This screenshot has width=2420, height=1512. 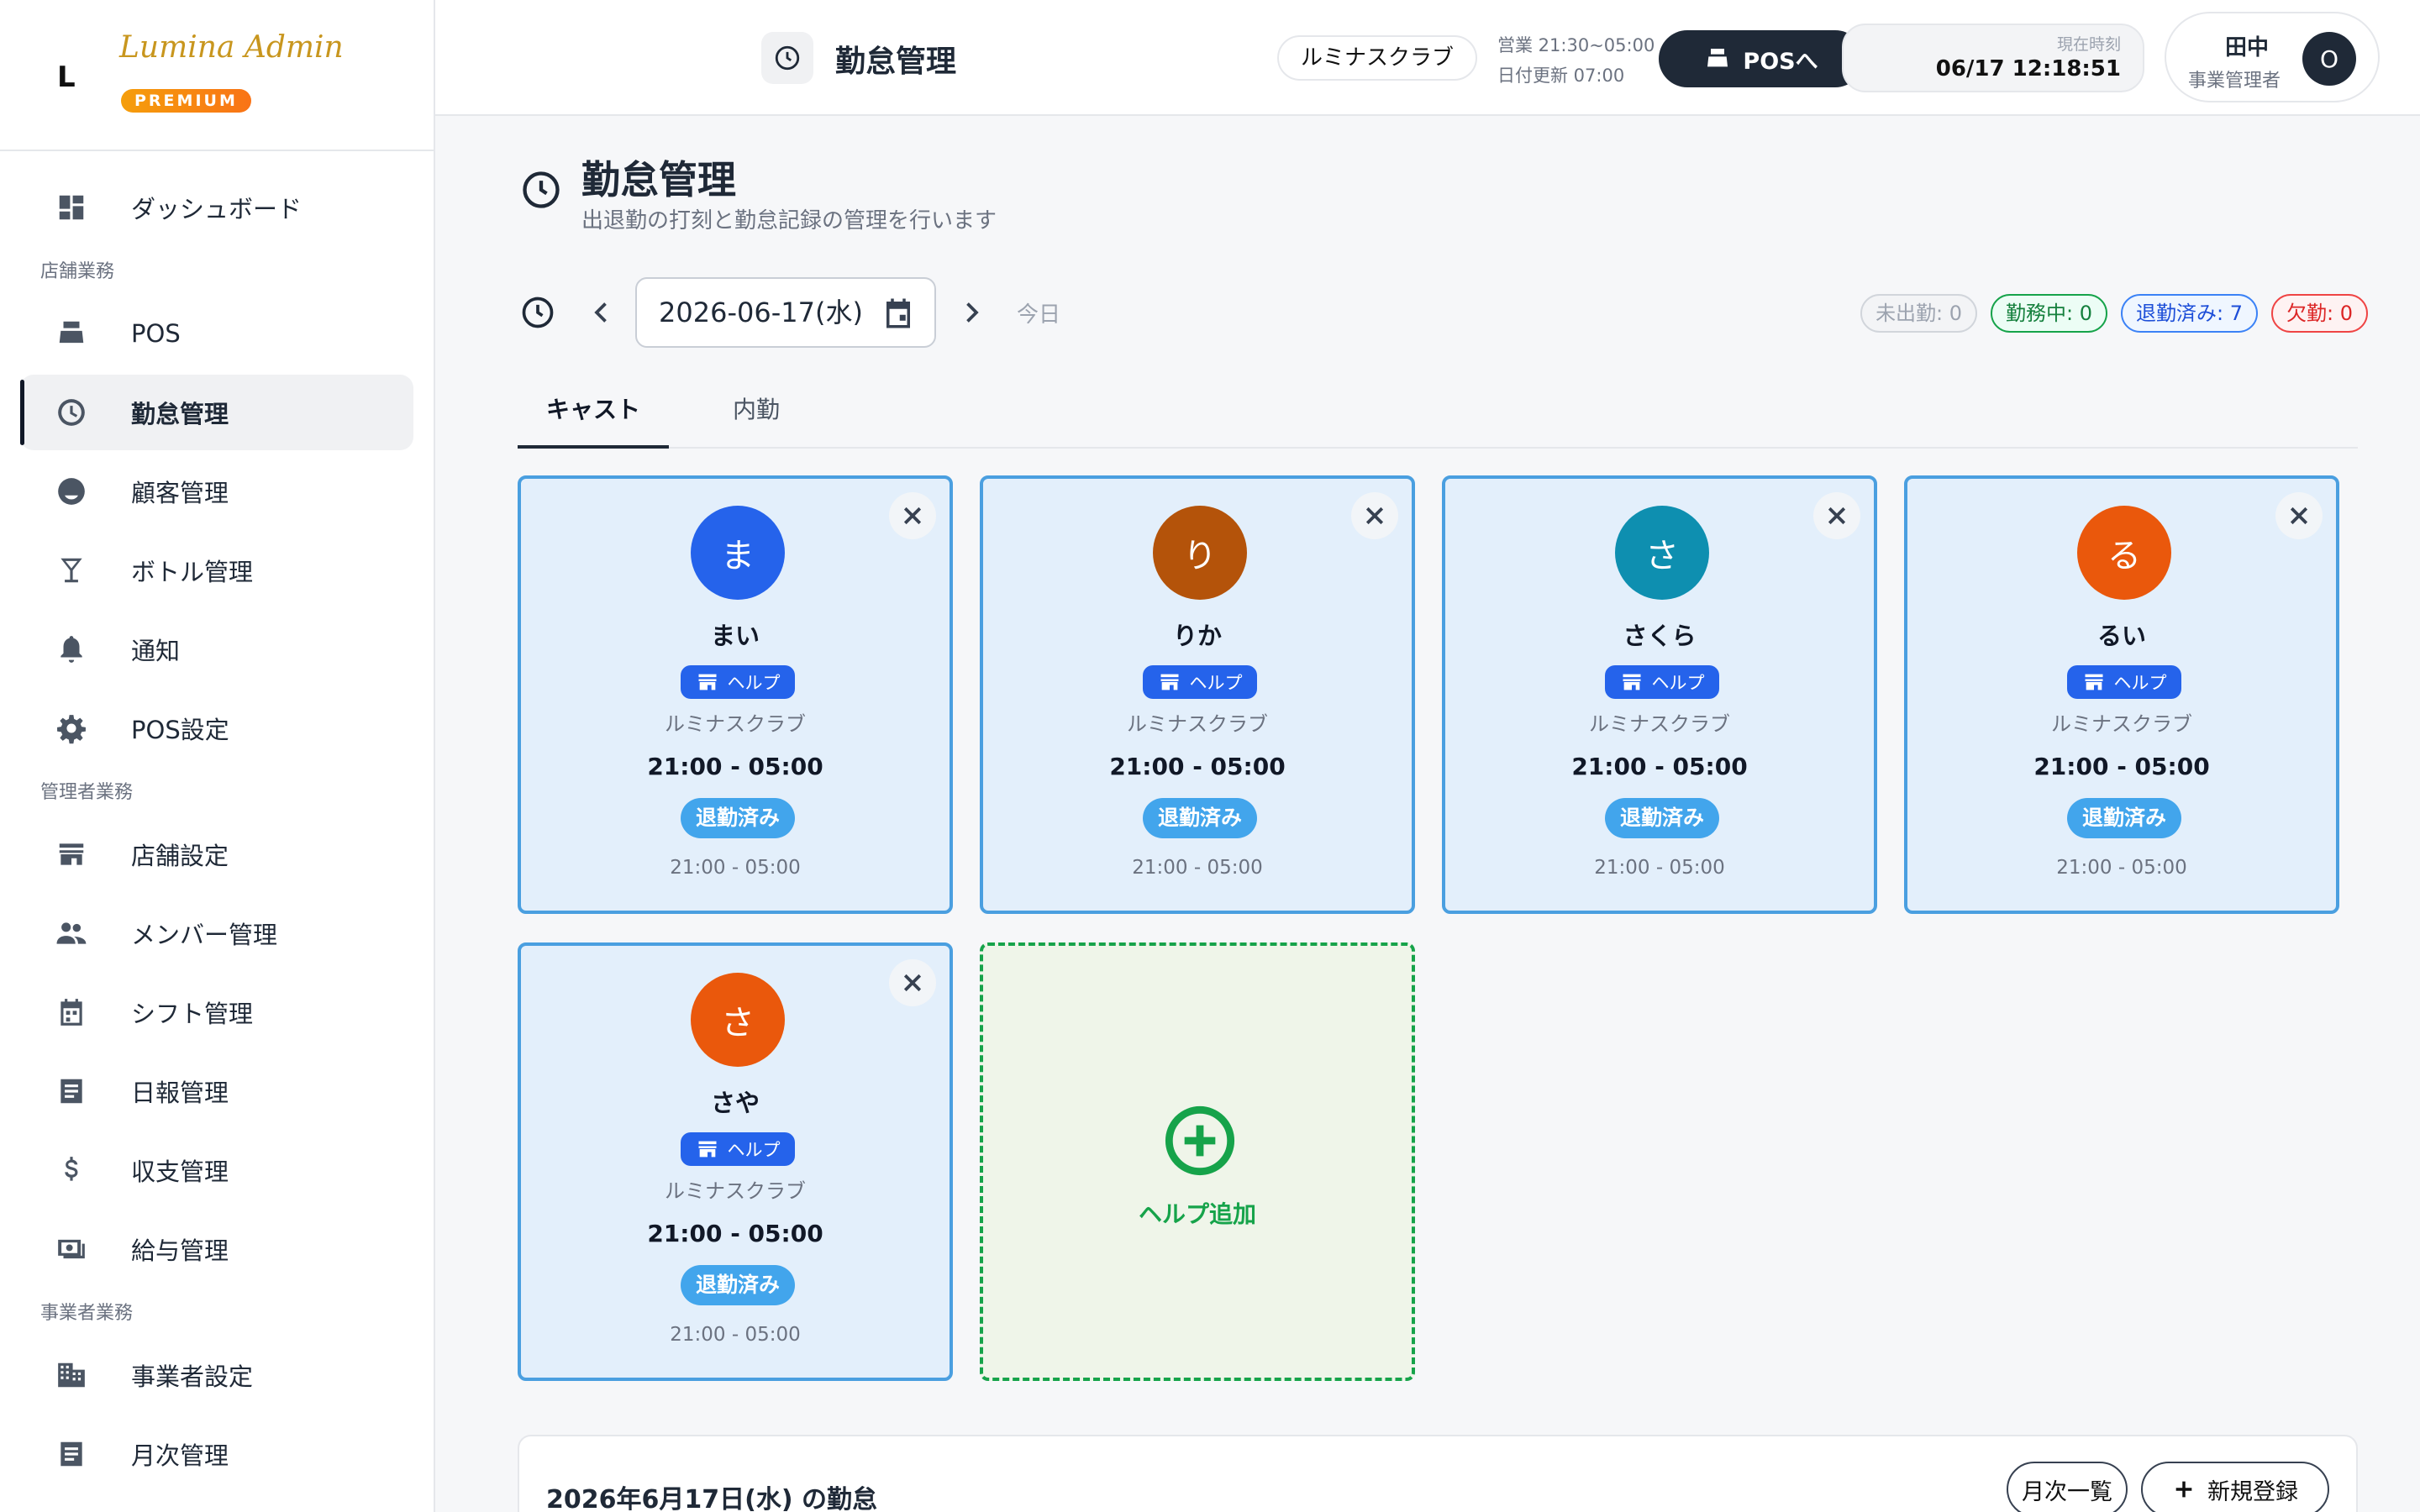 What do you see at coordinates (71, 1170) in the screenshot?
I see `dollar-icon` at bounding box center [71, 1170].